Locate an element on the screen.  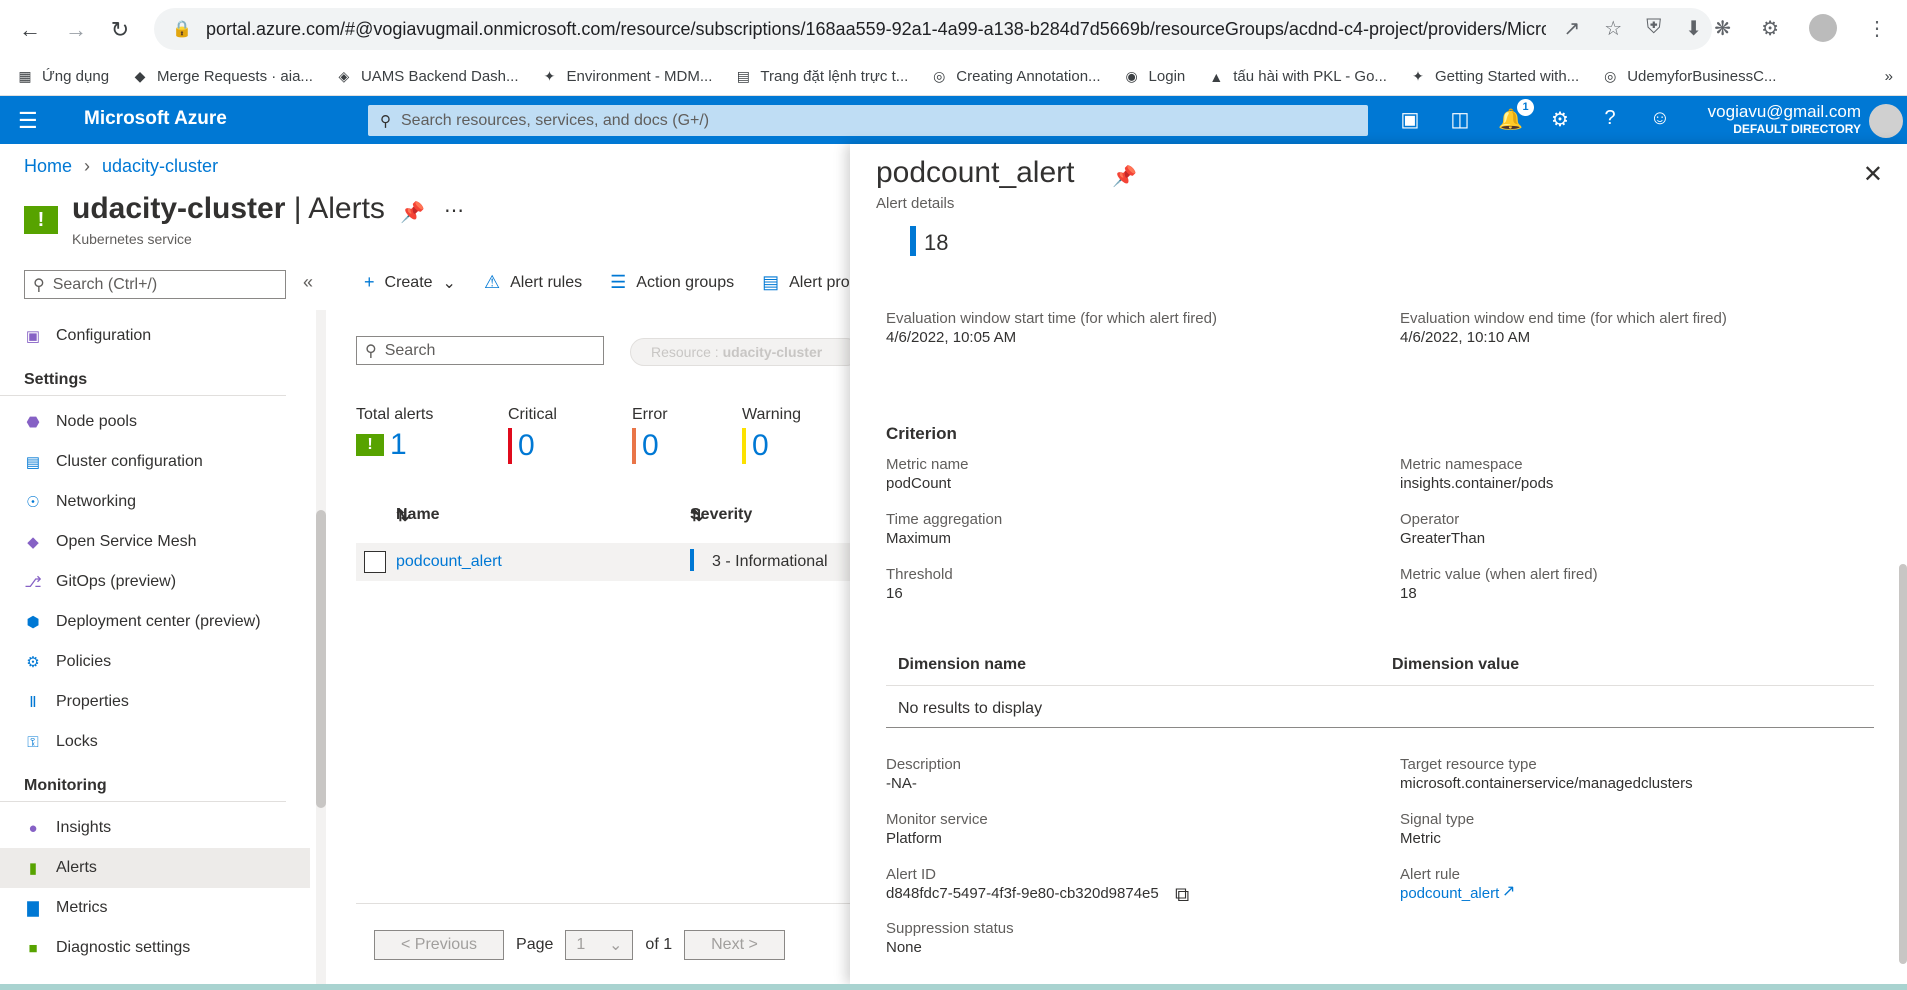
alert-name-link: podcount_alert is located at coordinates (449, 562).